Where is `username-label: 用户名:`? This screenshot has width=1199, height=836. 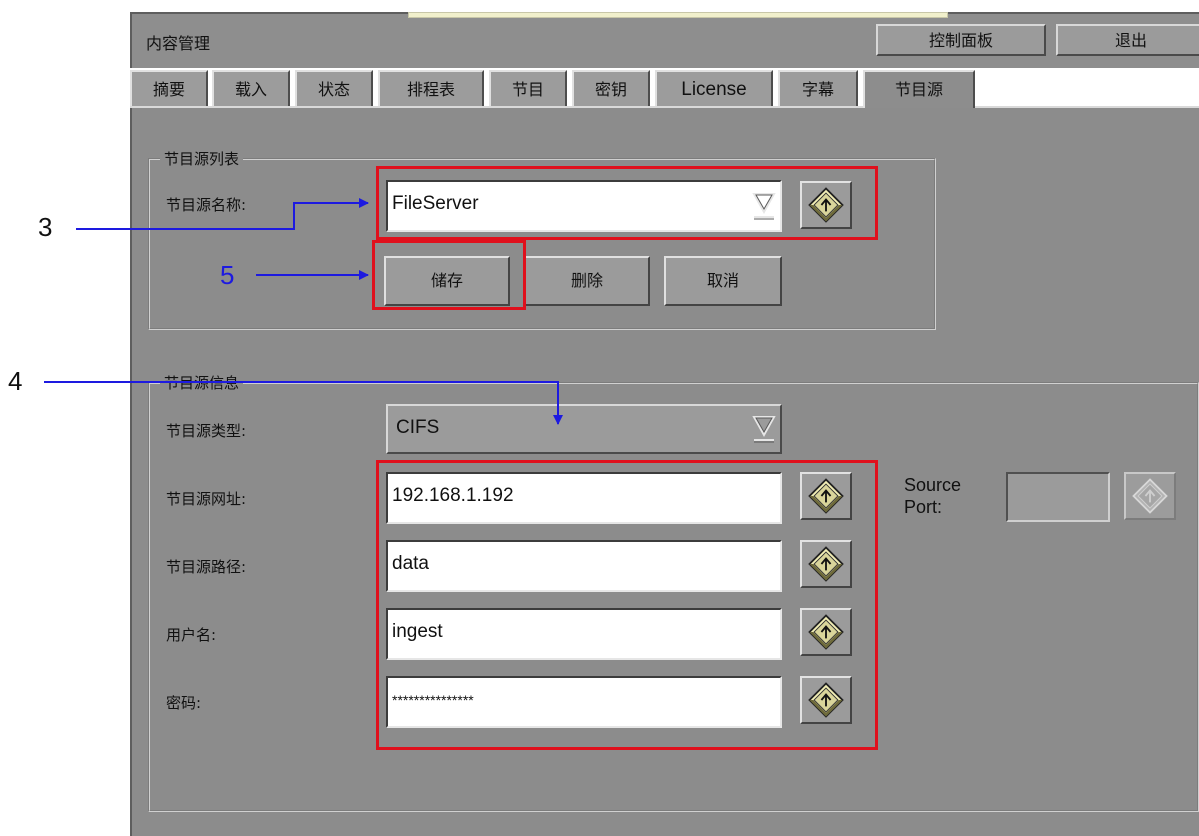
username-label: 用户名: is located at coordinates (191, 635).